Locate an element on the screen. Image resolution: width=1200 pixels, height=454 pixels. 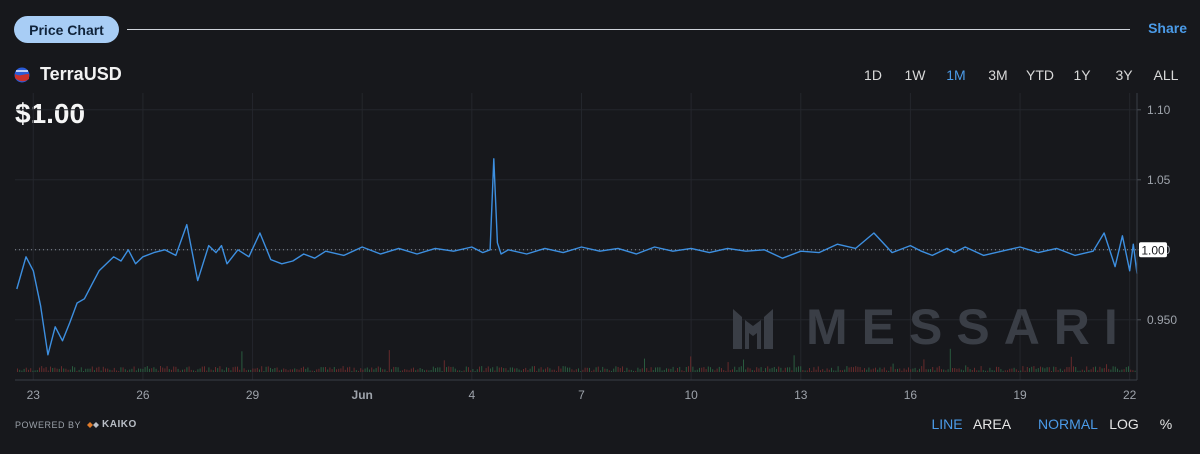
scale-log-button: LOG is located at coordinates (1124, 424).